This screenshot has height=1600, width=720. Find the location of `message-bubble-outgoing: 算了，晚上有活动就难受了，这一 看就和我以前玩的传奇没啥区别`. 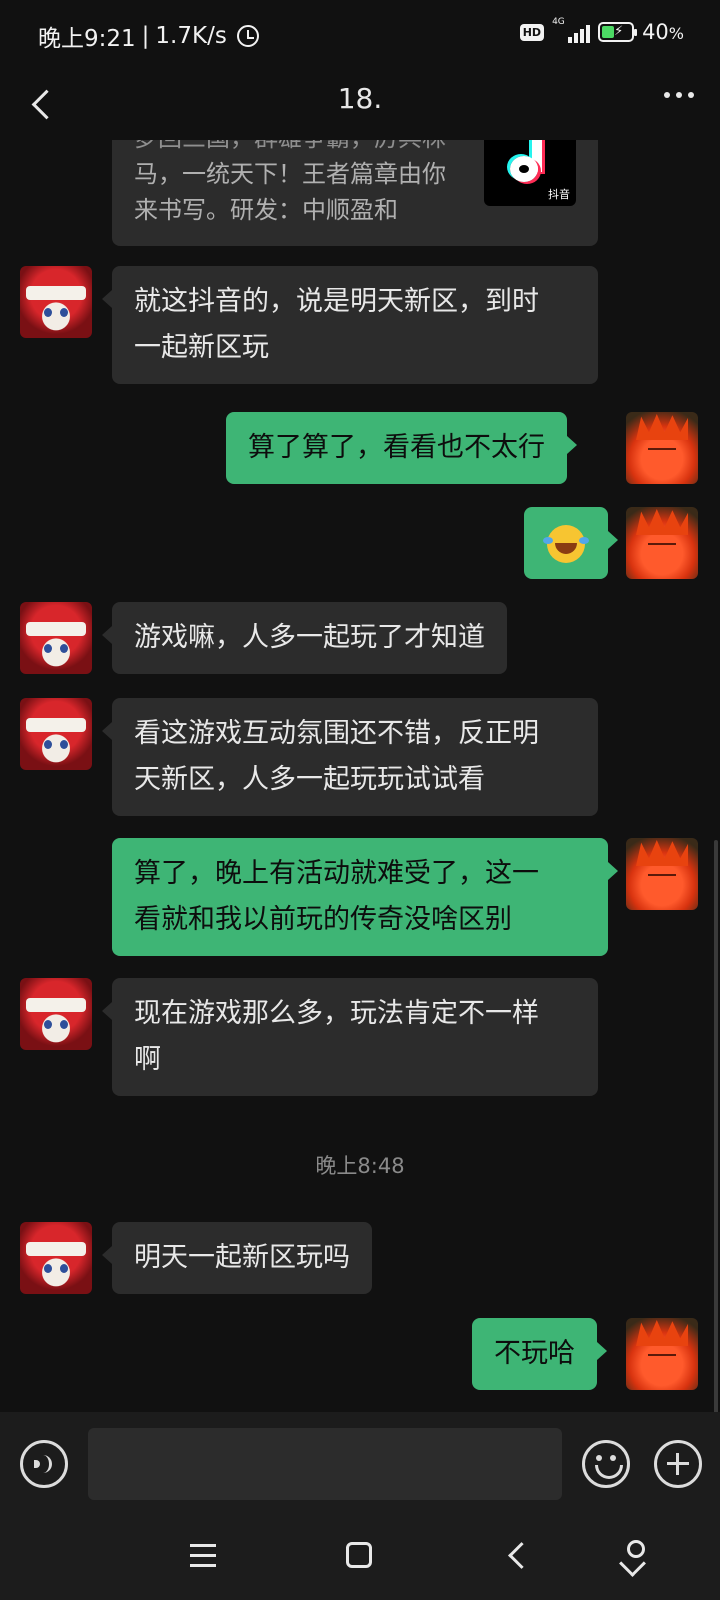

message-bubble-outgoing: 算了，晚上有活动就难受了，这一 看就和我以前玩的传奇没啥区别 is located at coordinates (365, 897).